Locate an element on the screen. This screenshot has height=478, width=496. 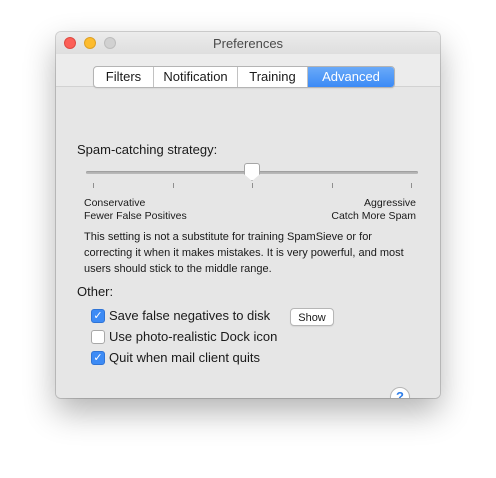
tab-advanced: Advanced is located at coordinates (351, 77).